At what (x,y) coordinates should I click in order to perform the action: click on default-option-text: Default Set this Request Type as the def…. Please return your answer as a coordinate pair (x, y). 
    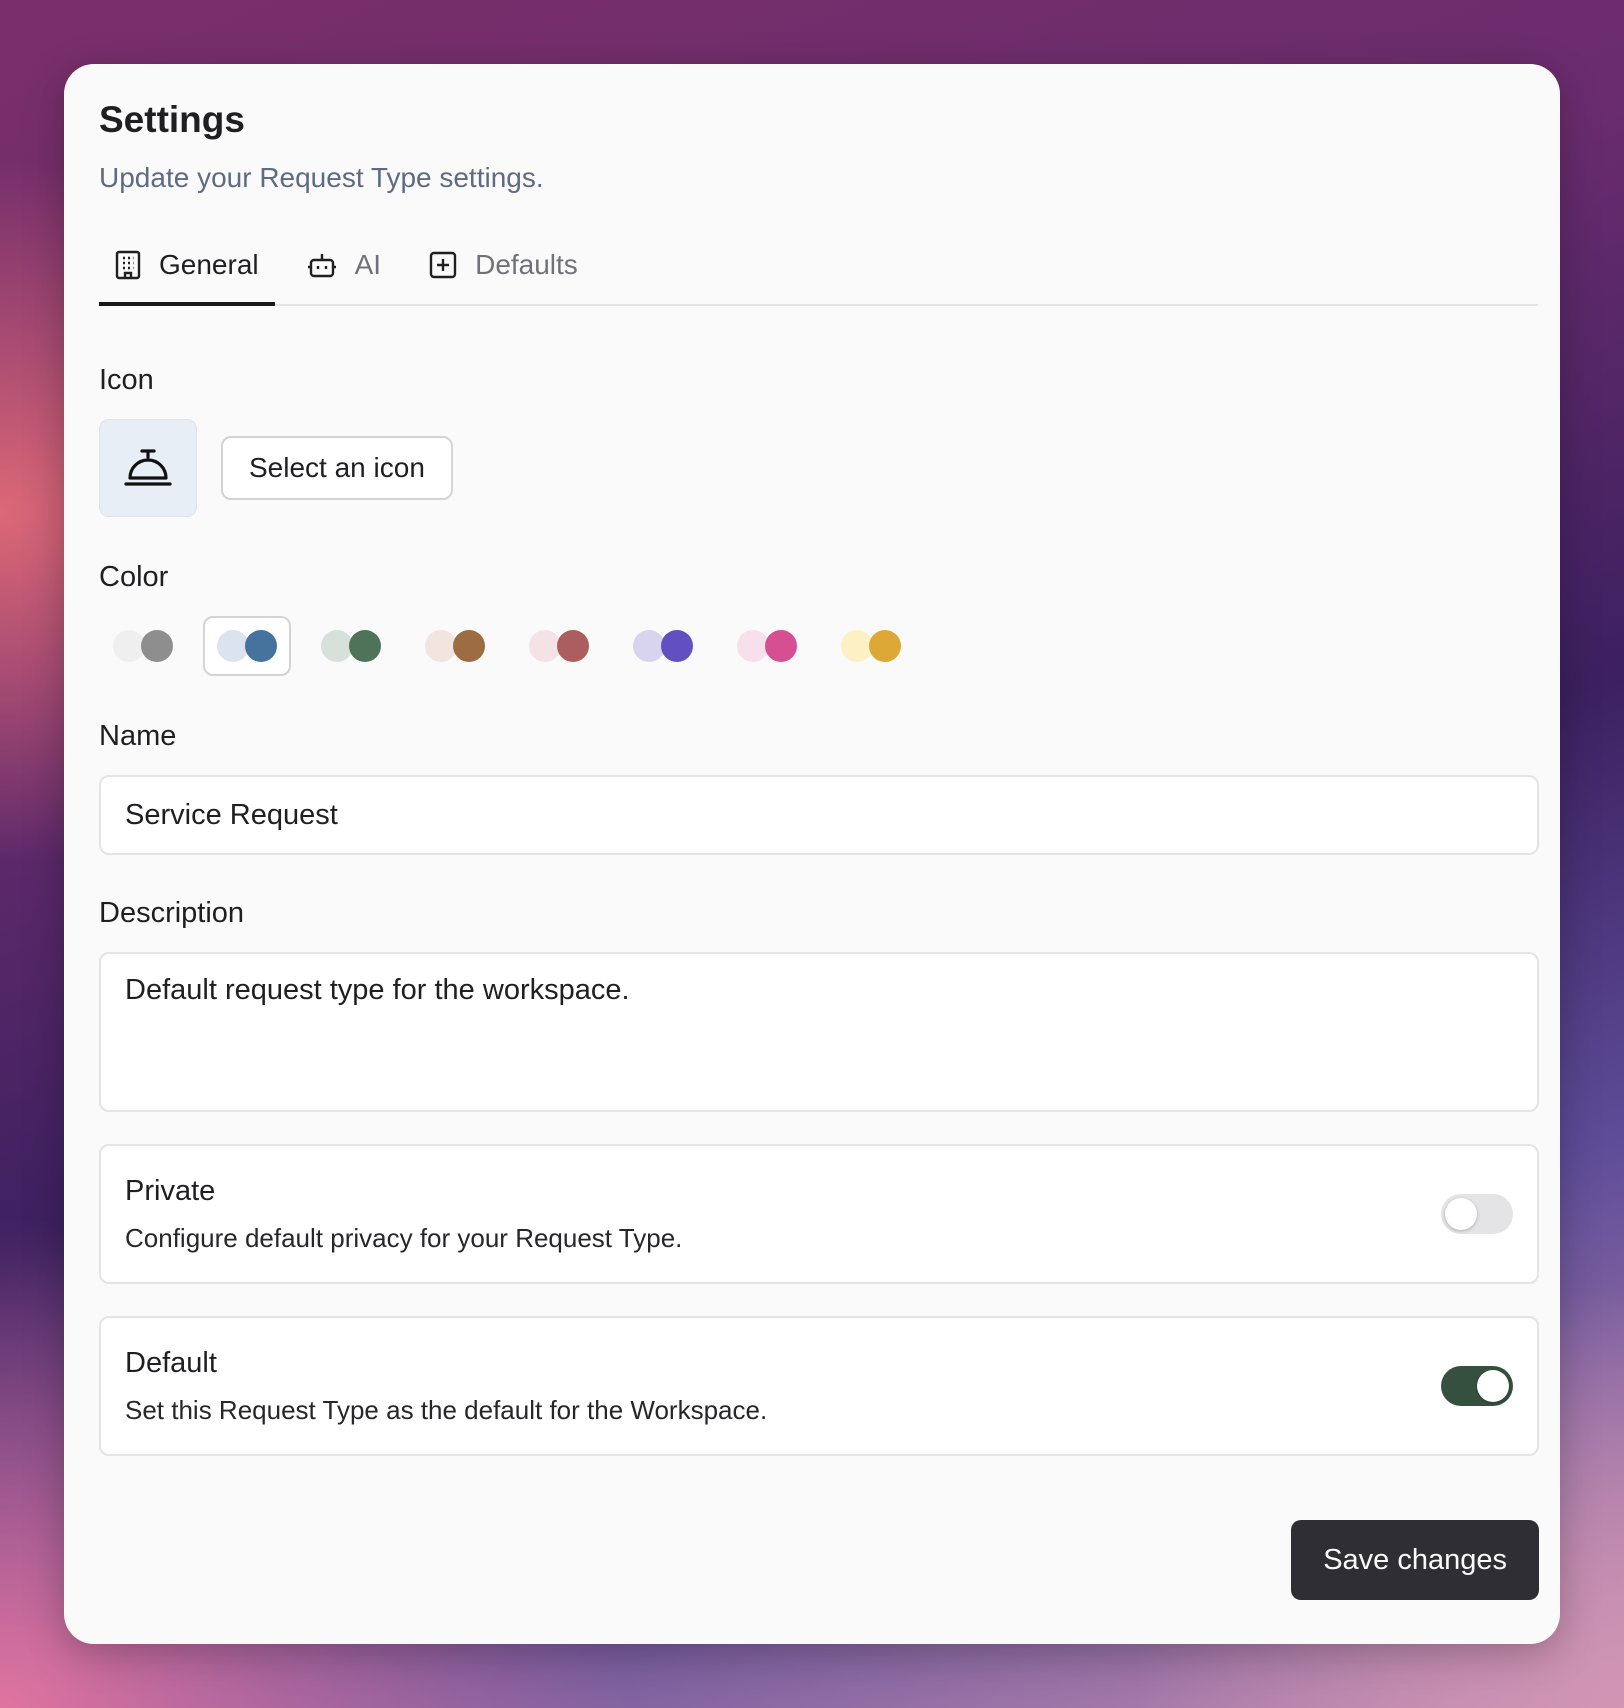
    Looking at the image, I should click on (446, 1386).